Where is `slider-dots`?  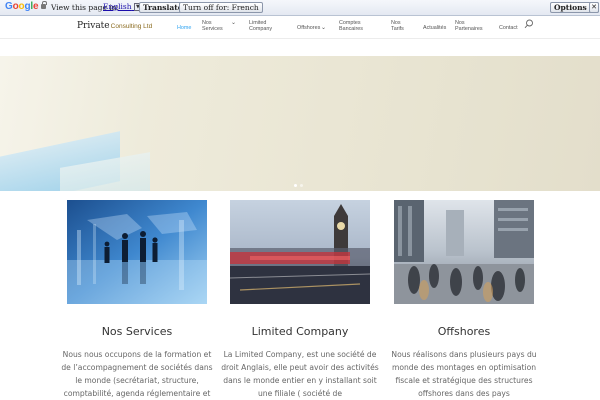 slider-dots is located at coordinates (300, 183).